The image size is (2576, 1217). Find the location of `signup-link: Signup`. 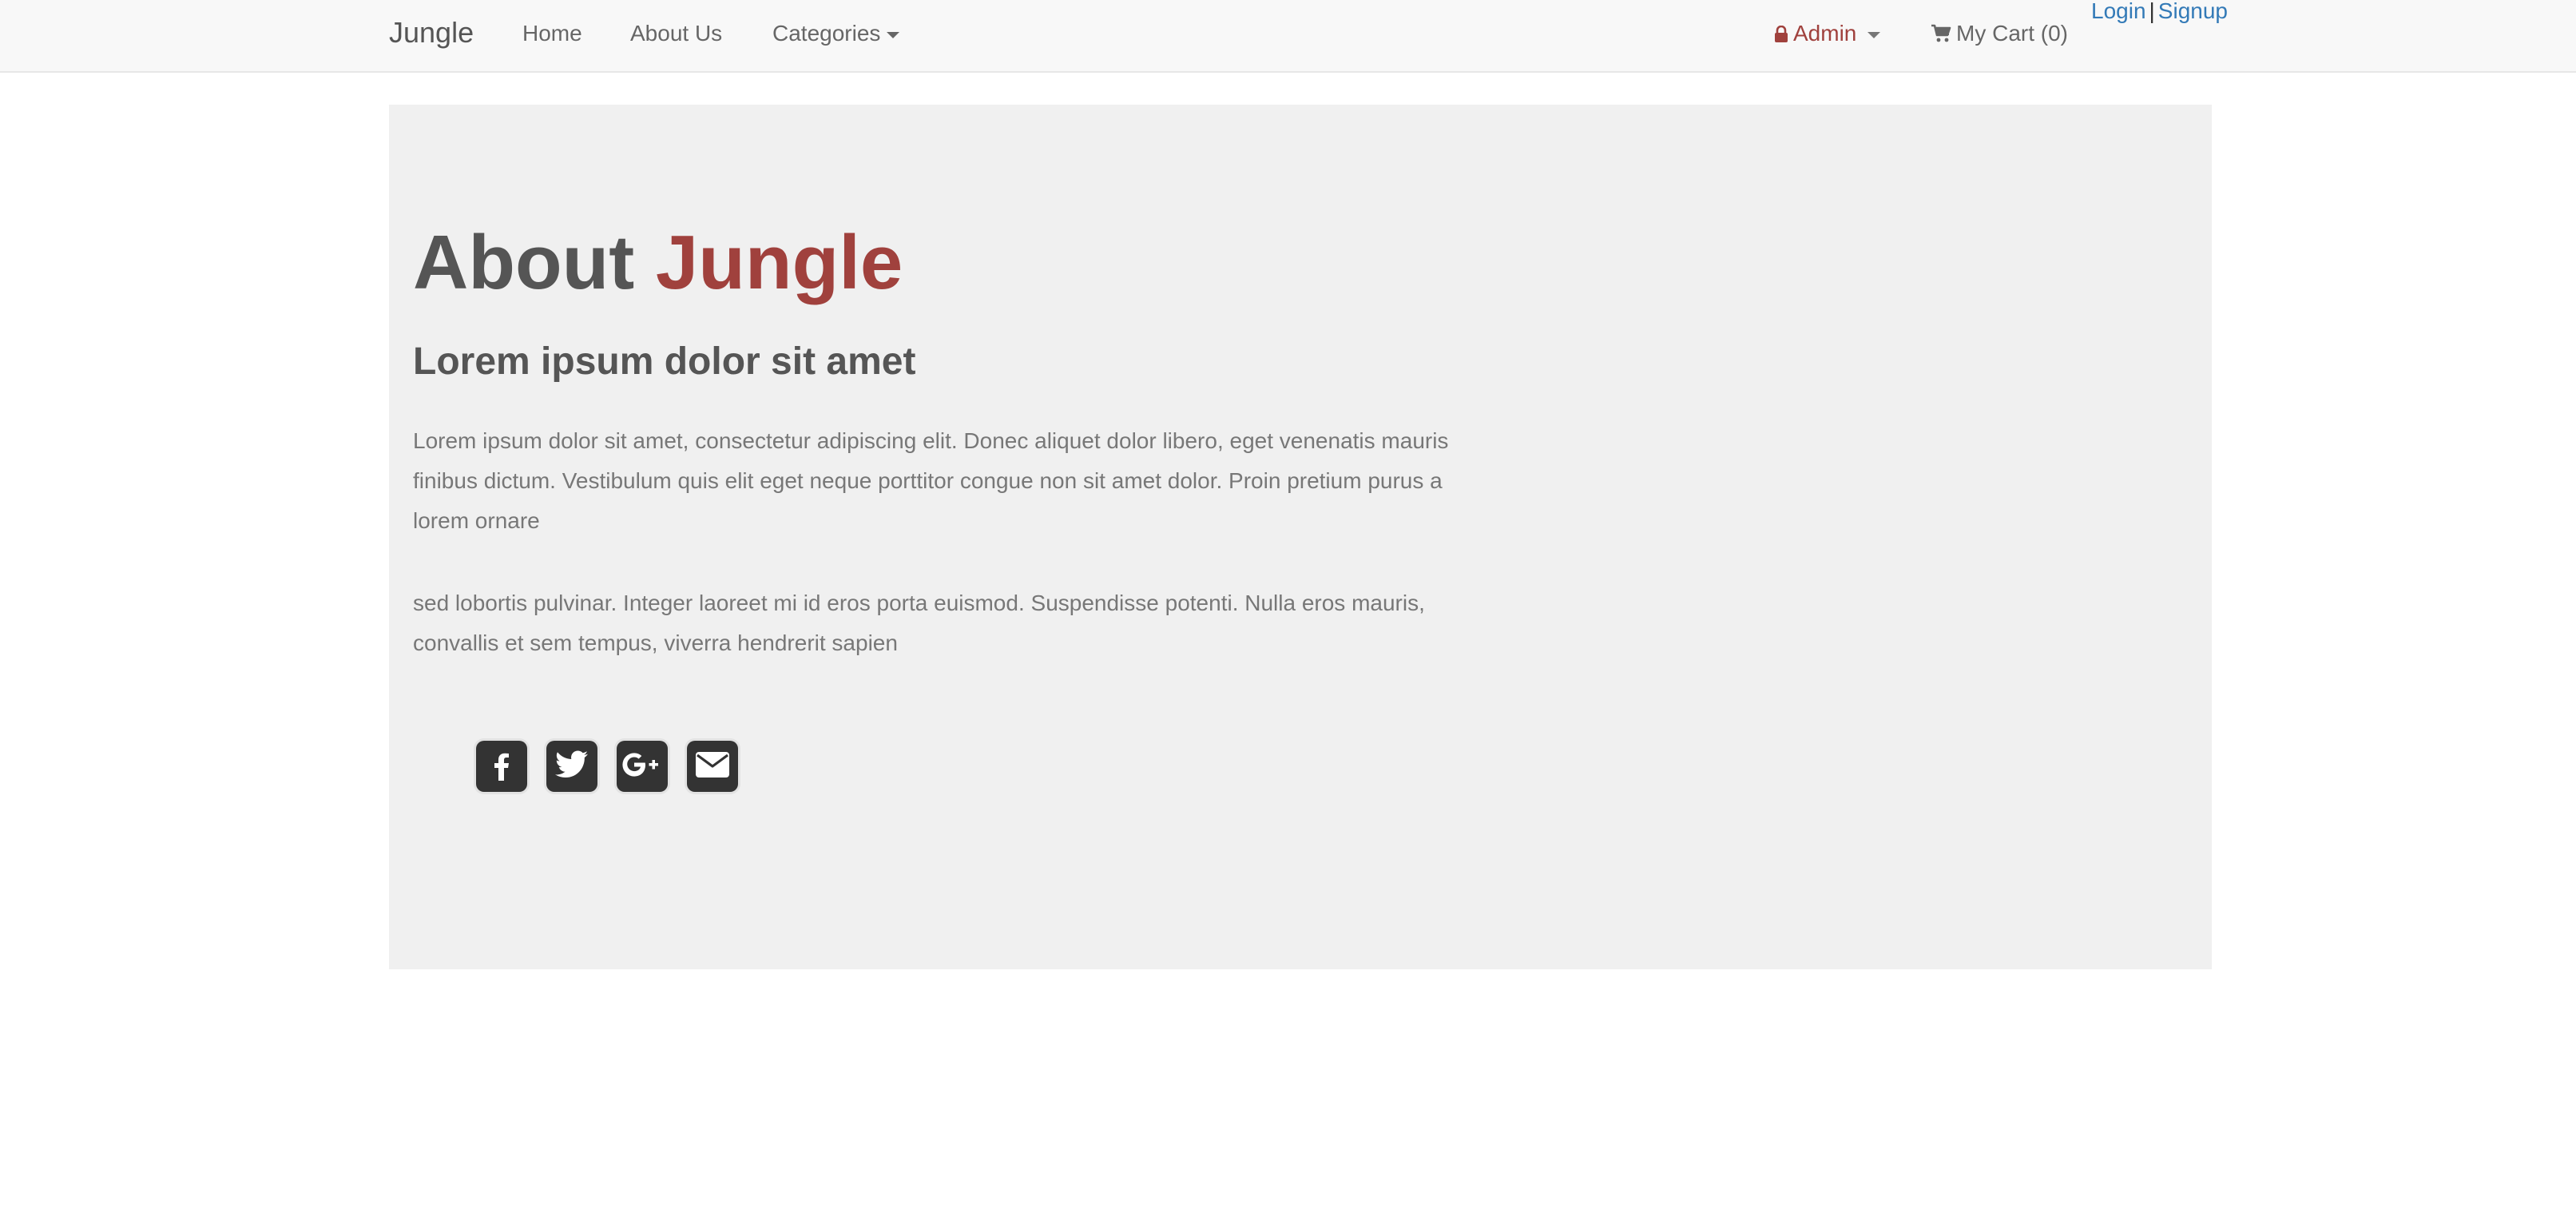

signup-link: Signup is located at coordinates (2193, 11).